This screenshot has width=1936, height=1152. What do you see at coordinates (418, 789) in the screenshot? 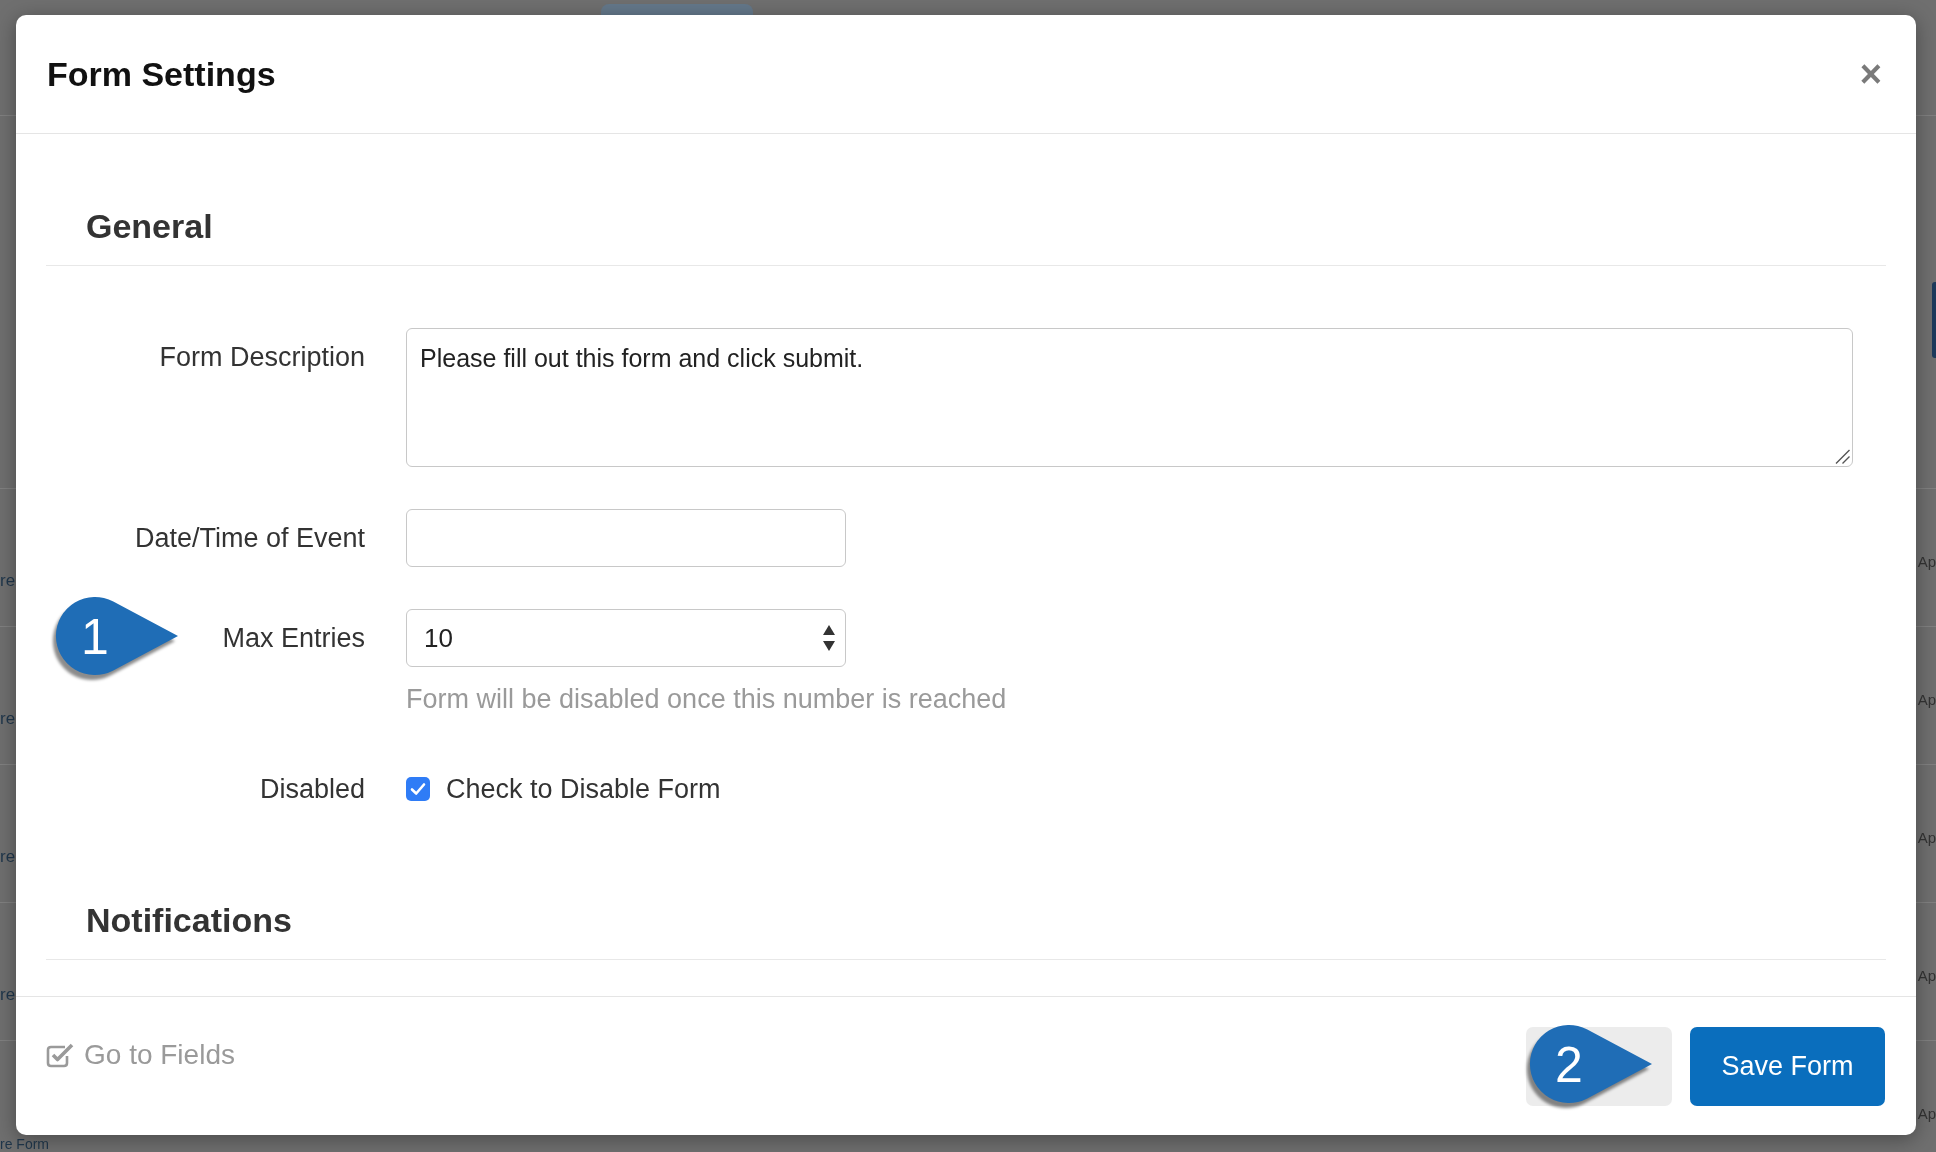
I see `checkbox` at bounding box center [418, 789].